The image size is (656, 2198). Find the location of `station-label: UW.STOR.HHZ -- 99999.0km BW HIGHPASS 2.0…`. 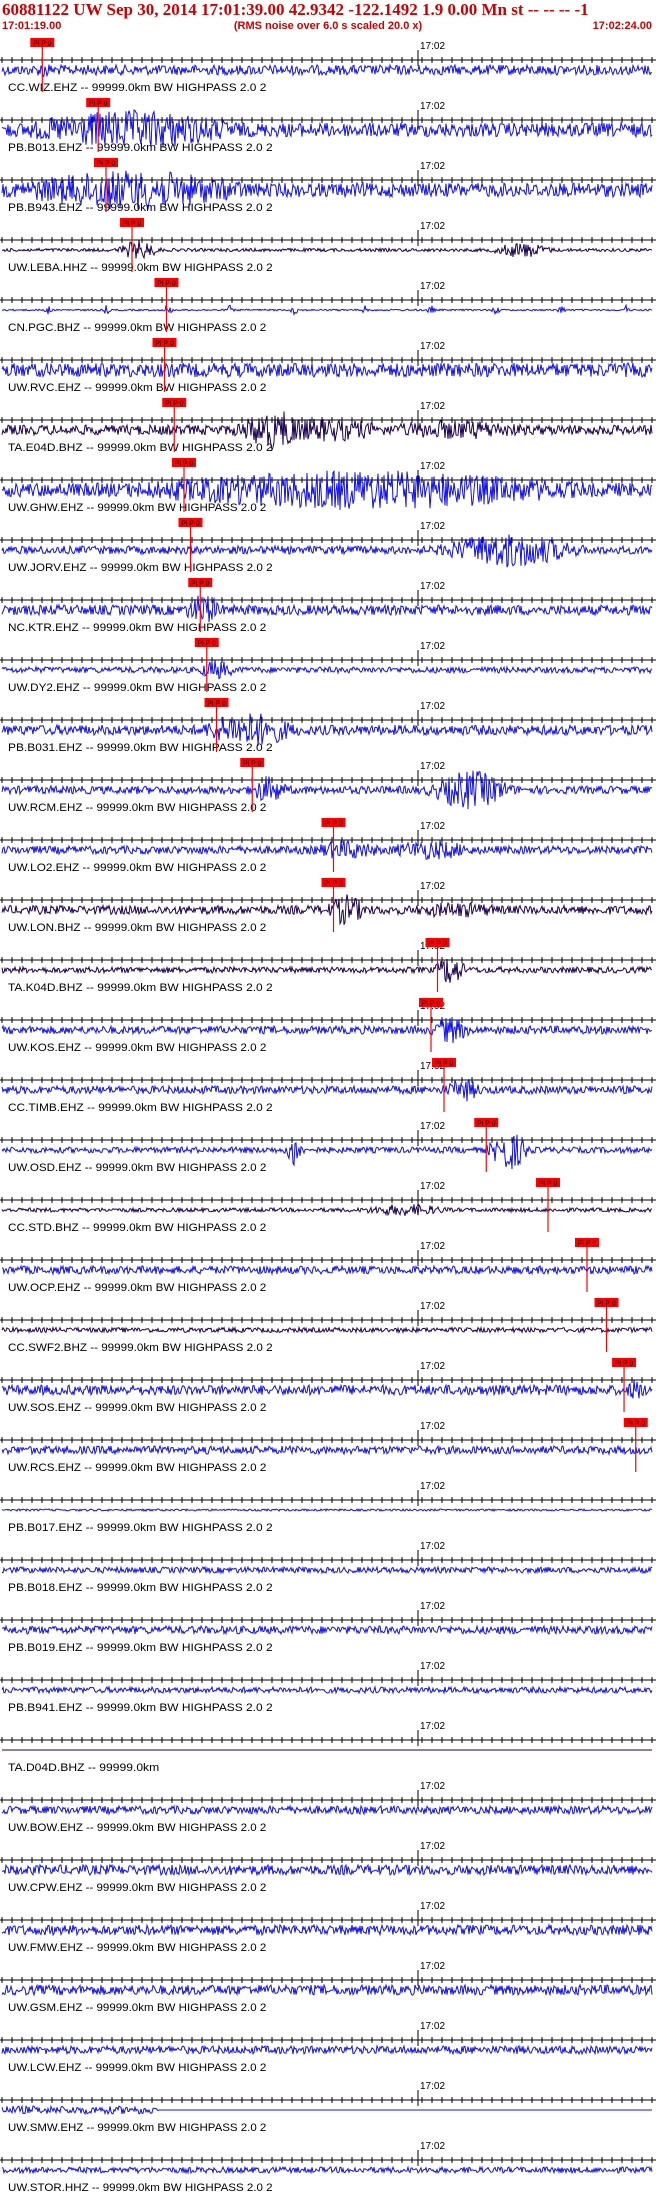

station-label: UW.STOR.HHZ -- 99999.0km BW HIGHPASS 2.0… is located at coordinates (140, 2188).